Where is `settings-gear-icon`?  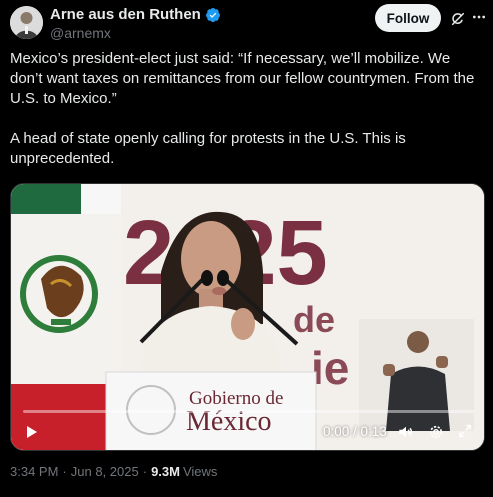 settings-gear-icon is located at coordinates (436, 432).